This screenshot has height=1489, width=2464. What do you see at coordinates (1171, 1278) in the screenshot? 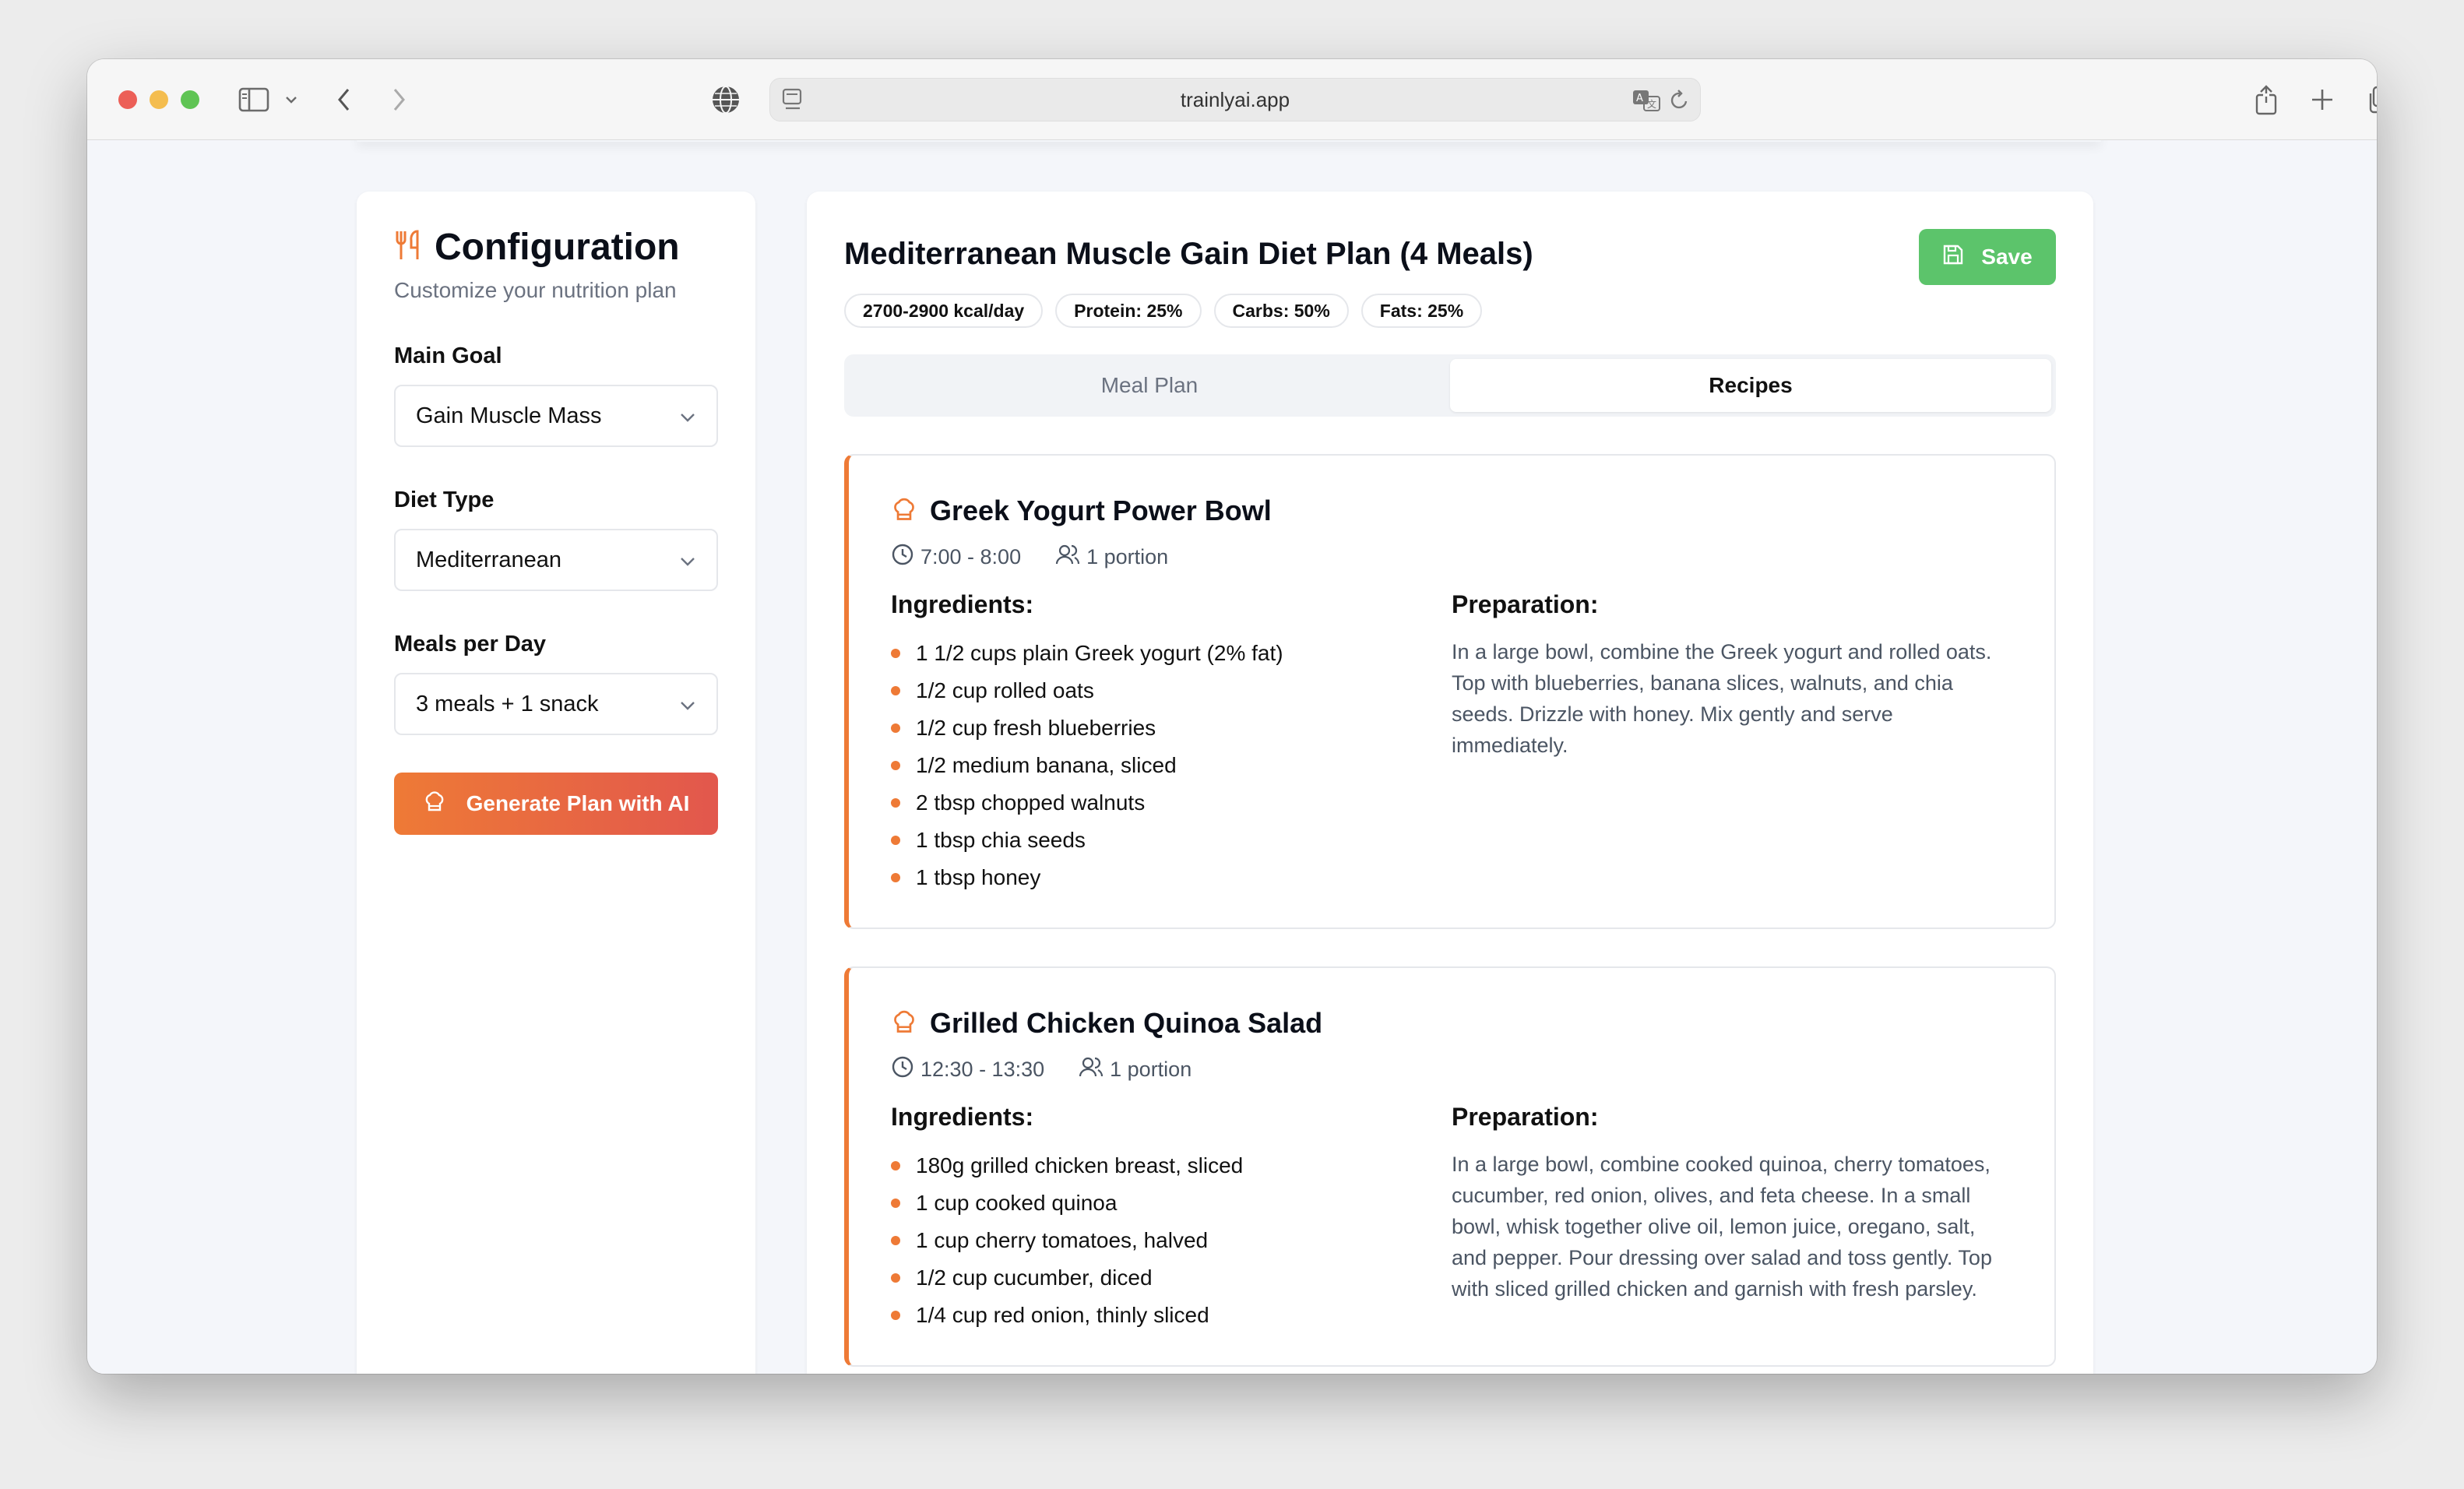
I see `list-item: 1/2 cup cucumber, diced` at bounding box center [1171, 1278].